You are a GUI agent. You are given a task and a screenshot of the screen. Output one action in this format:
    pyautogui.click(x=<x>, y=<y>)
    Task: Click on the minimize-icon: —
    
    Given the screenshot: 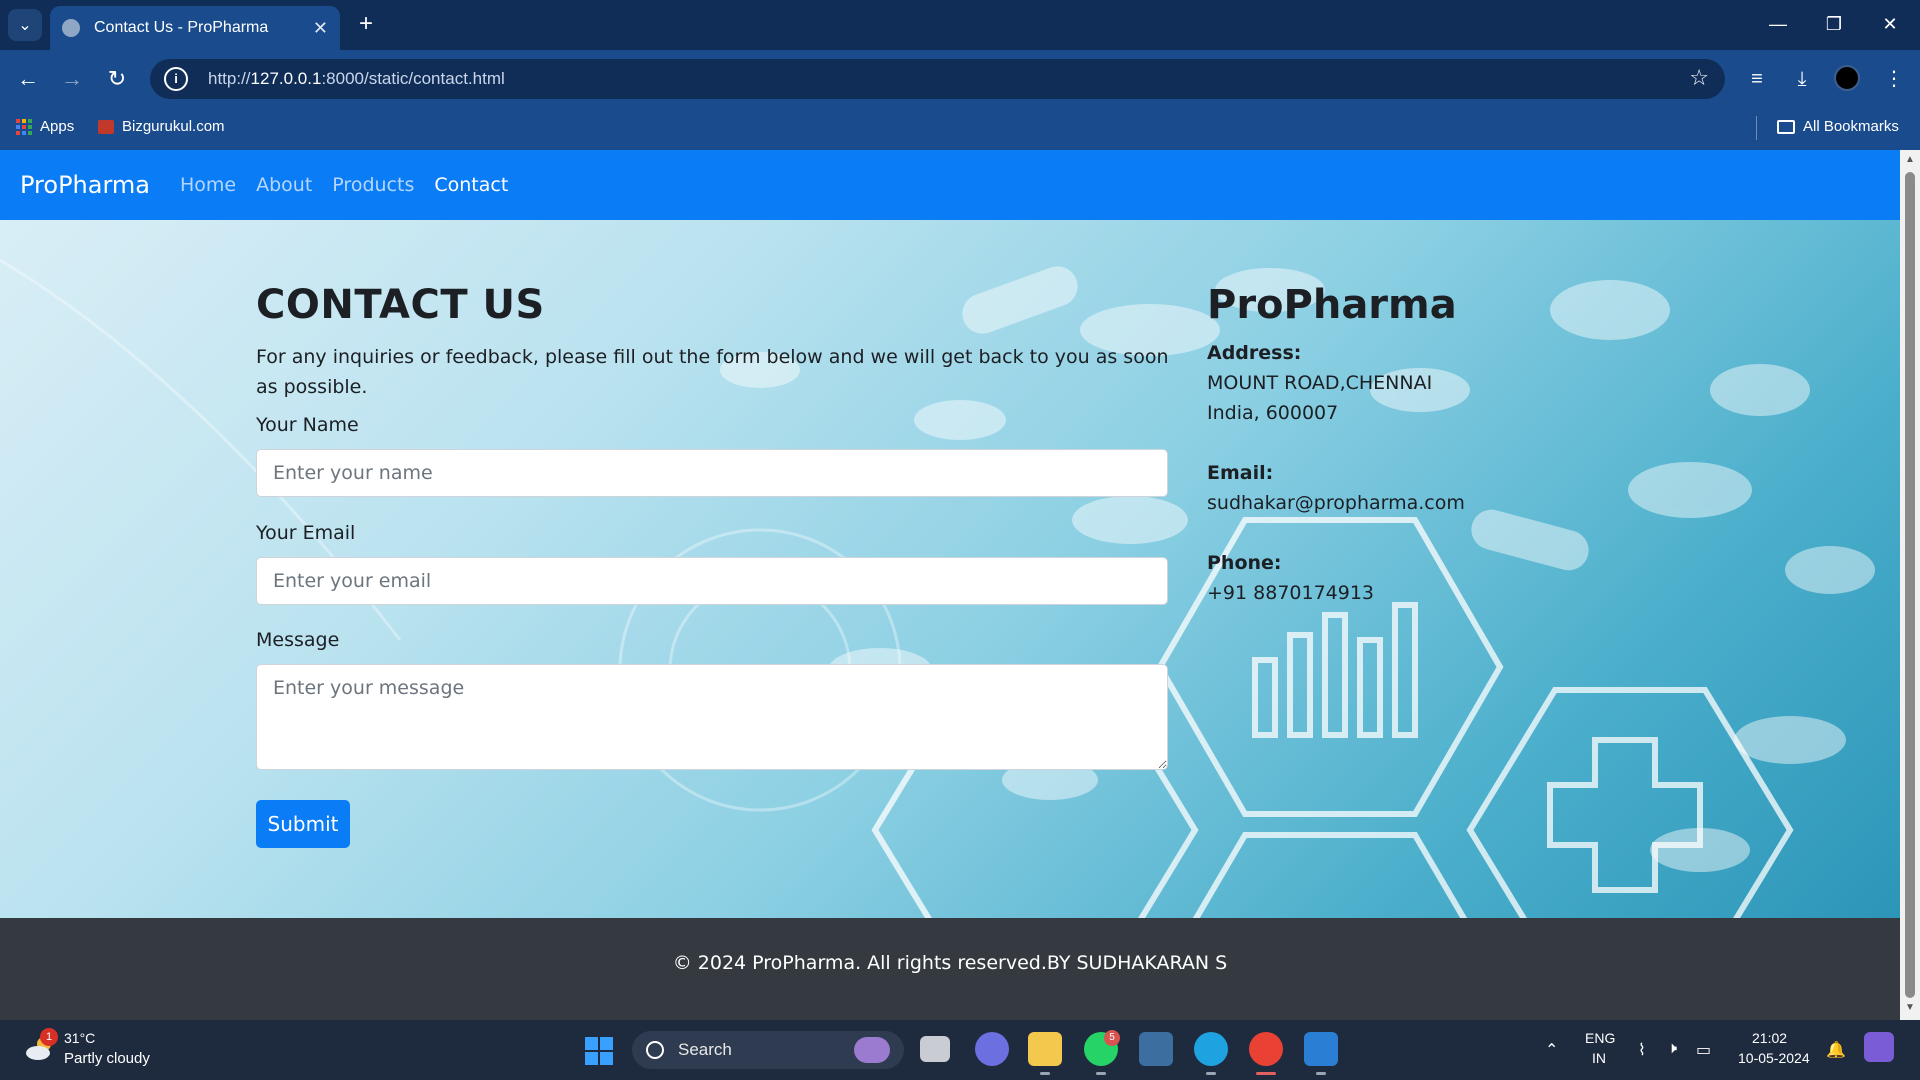 What is the action you would take?
    pyautogui.click(x=1778, y=24)
    